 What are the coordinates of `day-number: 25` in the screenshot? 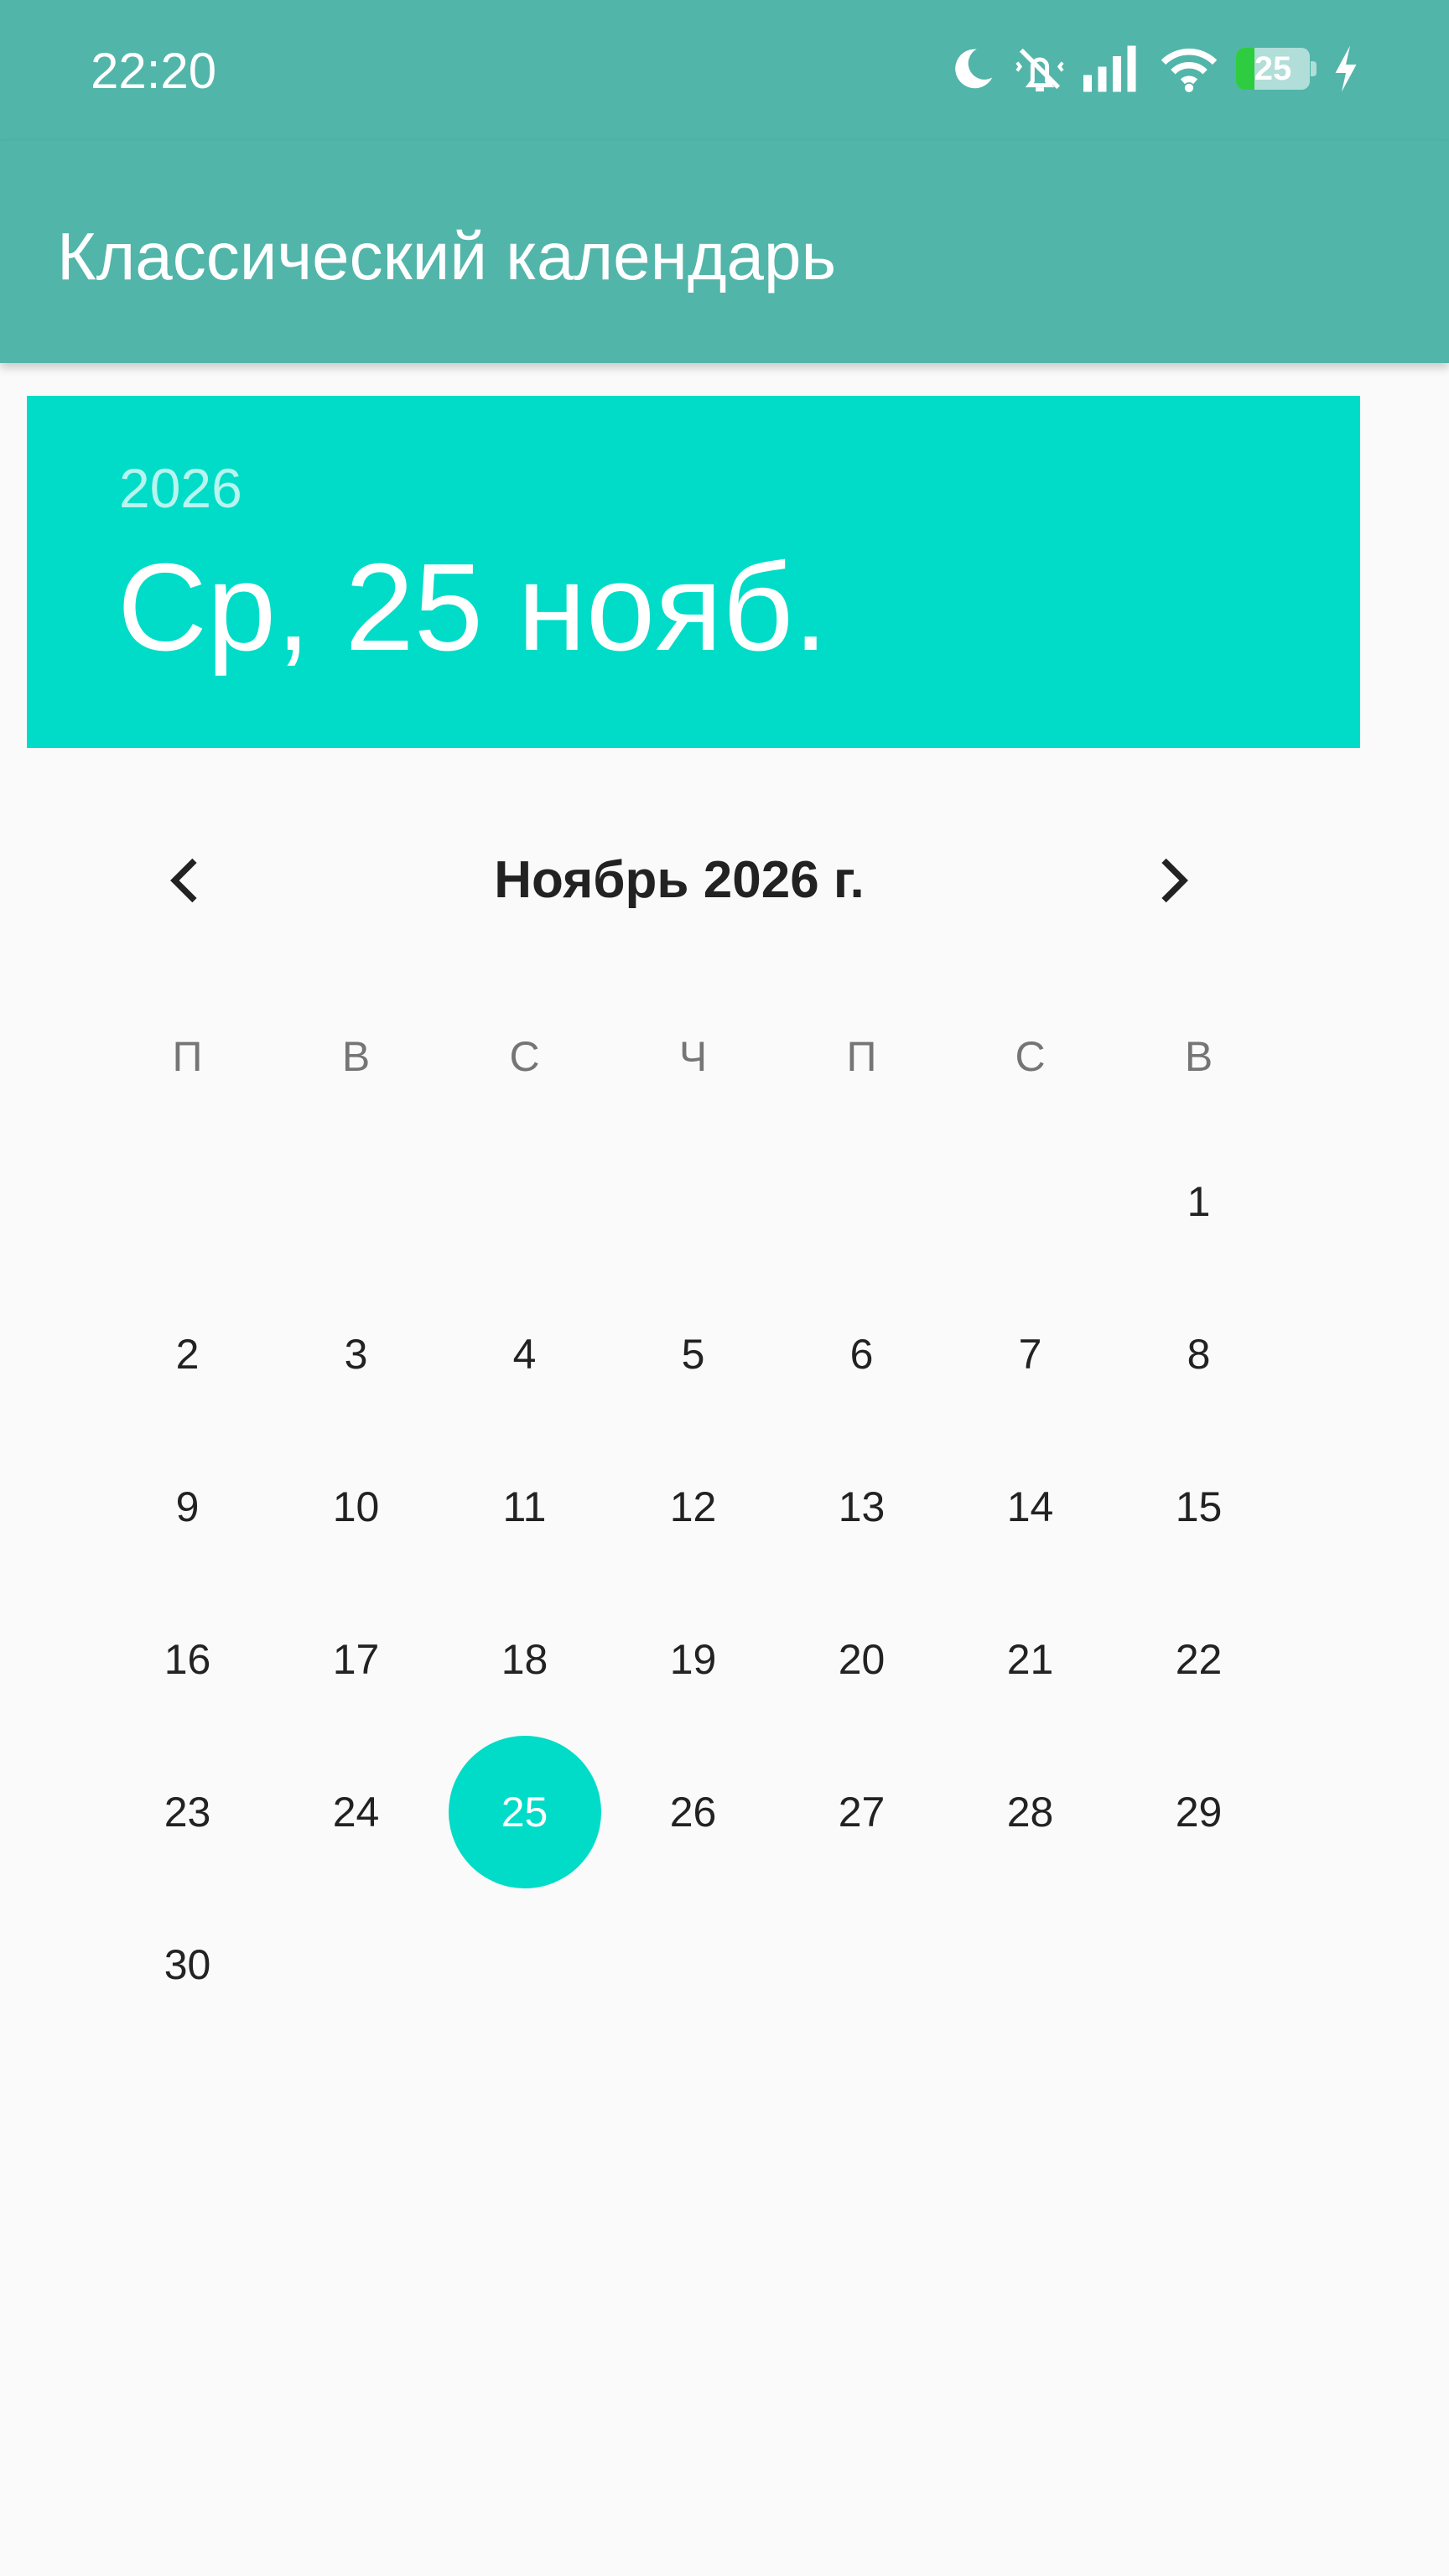 It's located at (524, 1812).